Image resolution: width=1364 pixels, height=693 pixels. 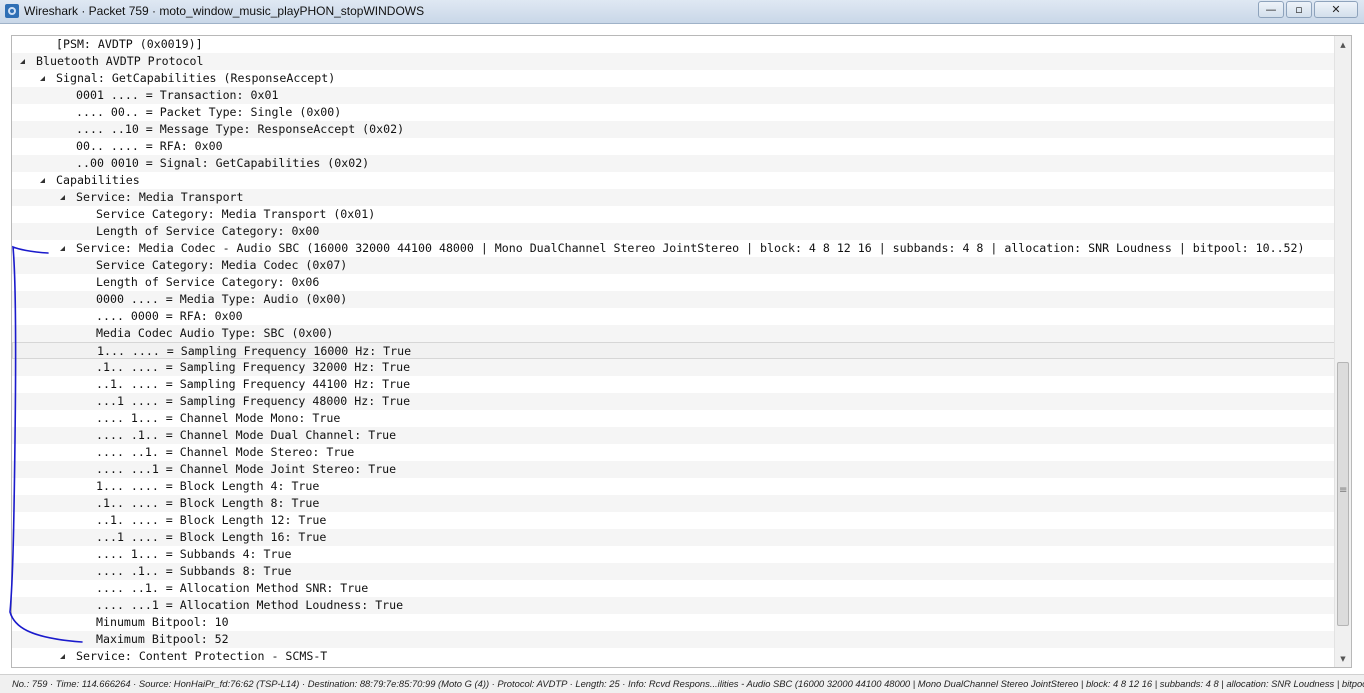 I want to click on tree-row-label: Minumum Bitpool: 10, so click(x=162, y=622).